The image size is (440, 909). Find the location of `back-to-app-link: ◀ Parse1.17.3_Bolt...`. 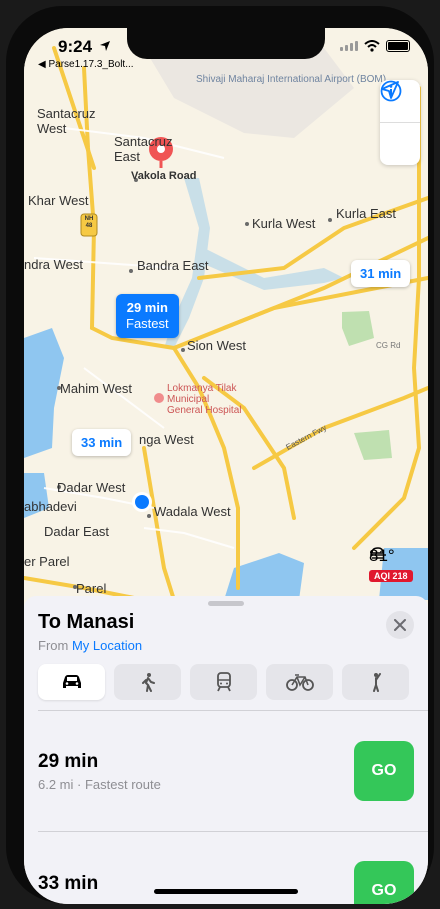

back-to-app-link: ◀ Parse1.17.3_Bolt... is located at coordinates (86, 64).